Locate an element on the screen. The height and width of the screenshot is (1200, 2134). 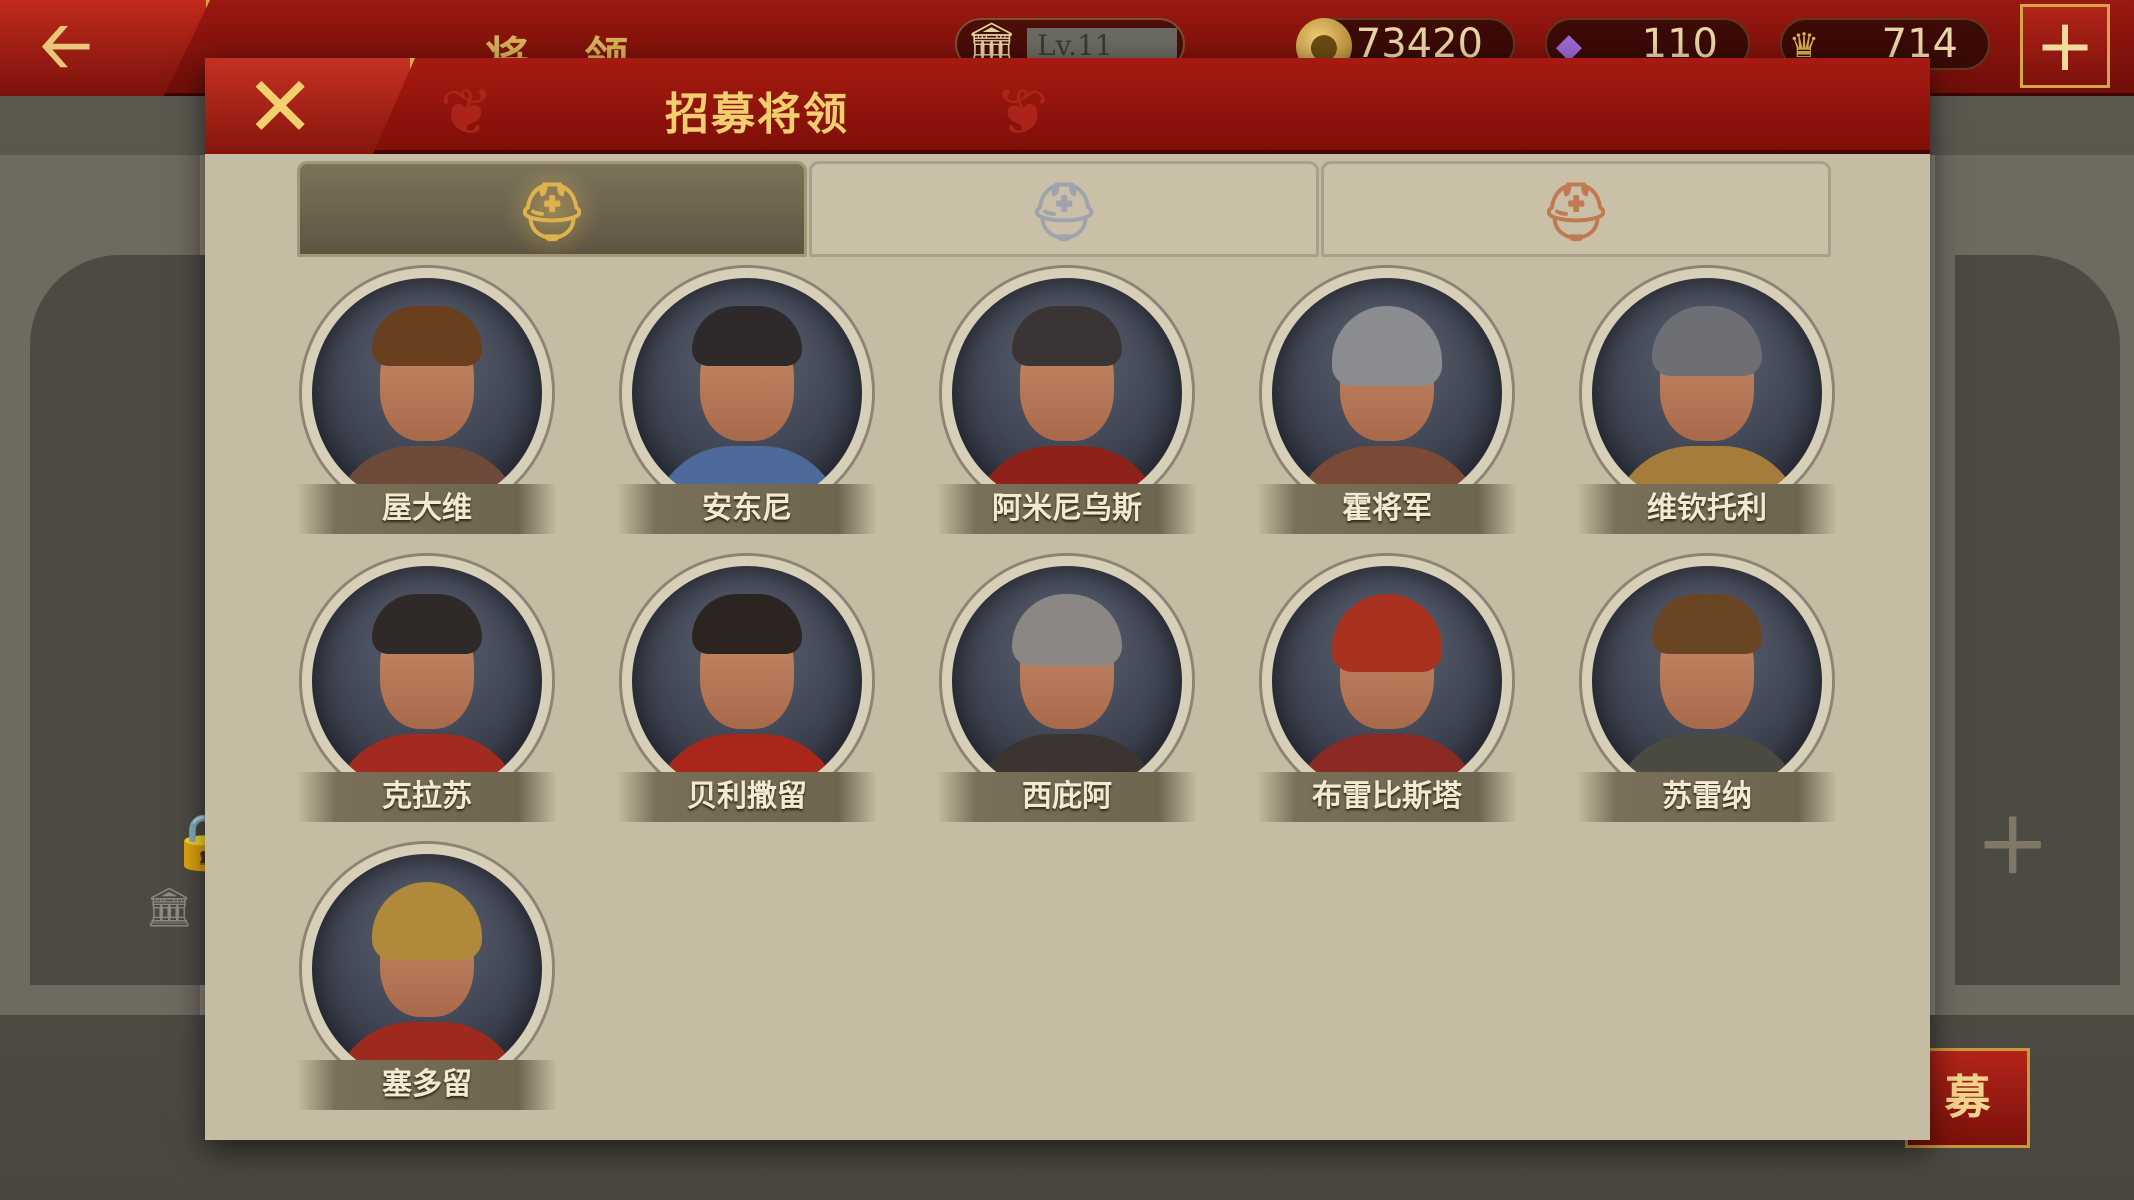
general-card: 贝利撒留 is located at coordinates (747, 689).